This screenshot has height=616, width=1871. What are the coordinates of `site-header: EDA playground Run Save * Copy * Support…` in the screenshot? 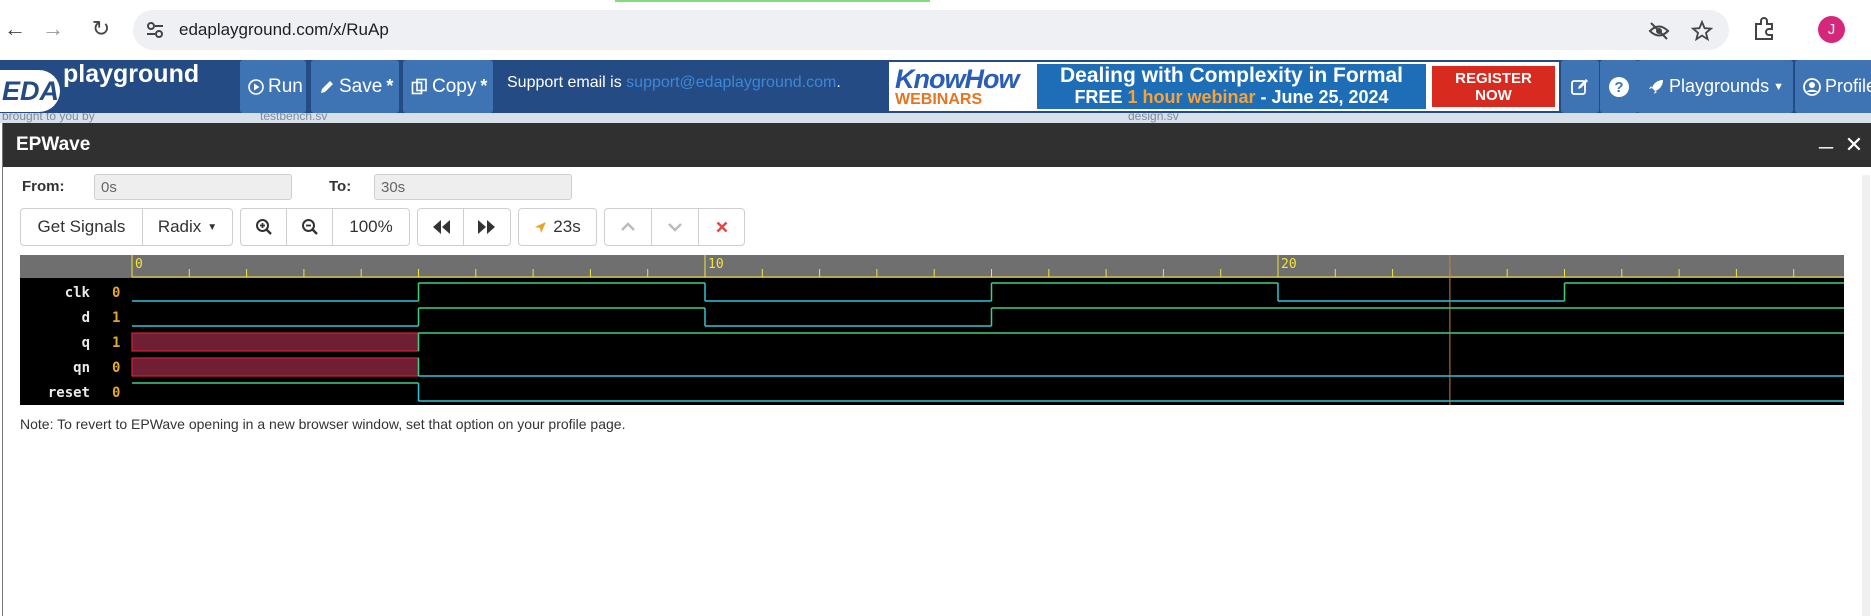 It's located at (935, 87).